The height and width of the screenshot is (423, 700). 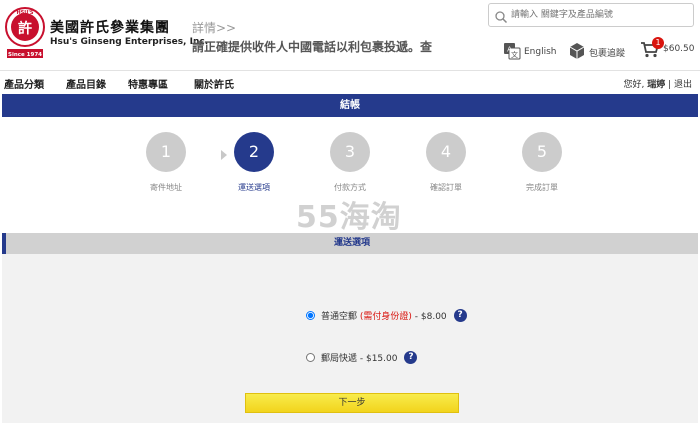 I want to click on watermark: 55海淘, so click(x=349, y=217).